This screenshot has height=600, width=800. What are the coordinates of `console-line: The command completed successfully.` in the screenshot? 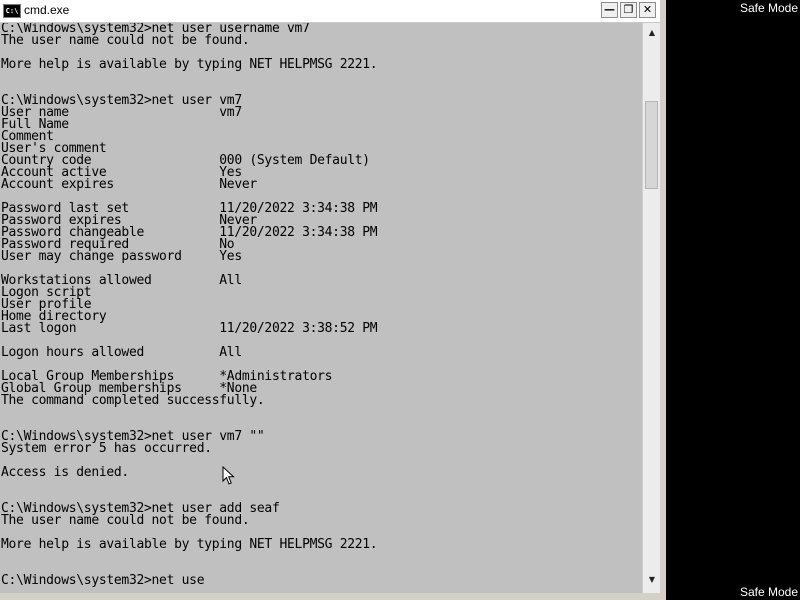 It's located at (133, 400).